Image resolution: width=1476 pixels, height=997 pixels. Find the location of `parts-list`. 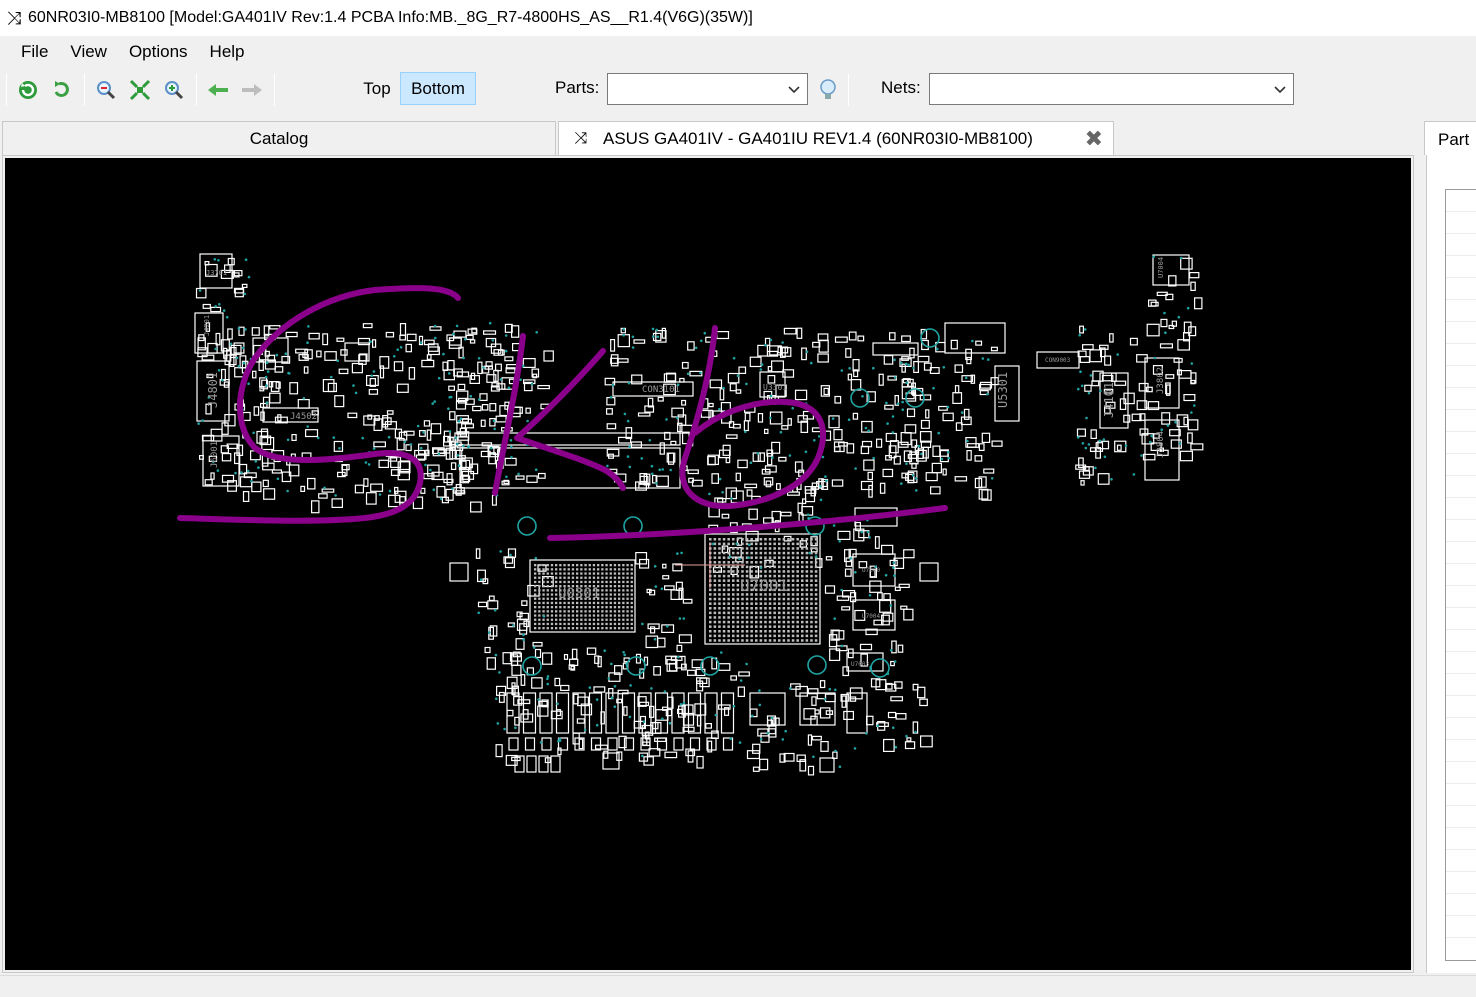

parts-list is located at coordinates (1460, 575).